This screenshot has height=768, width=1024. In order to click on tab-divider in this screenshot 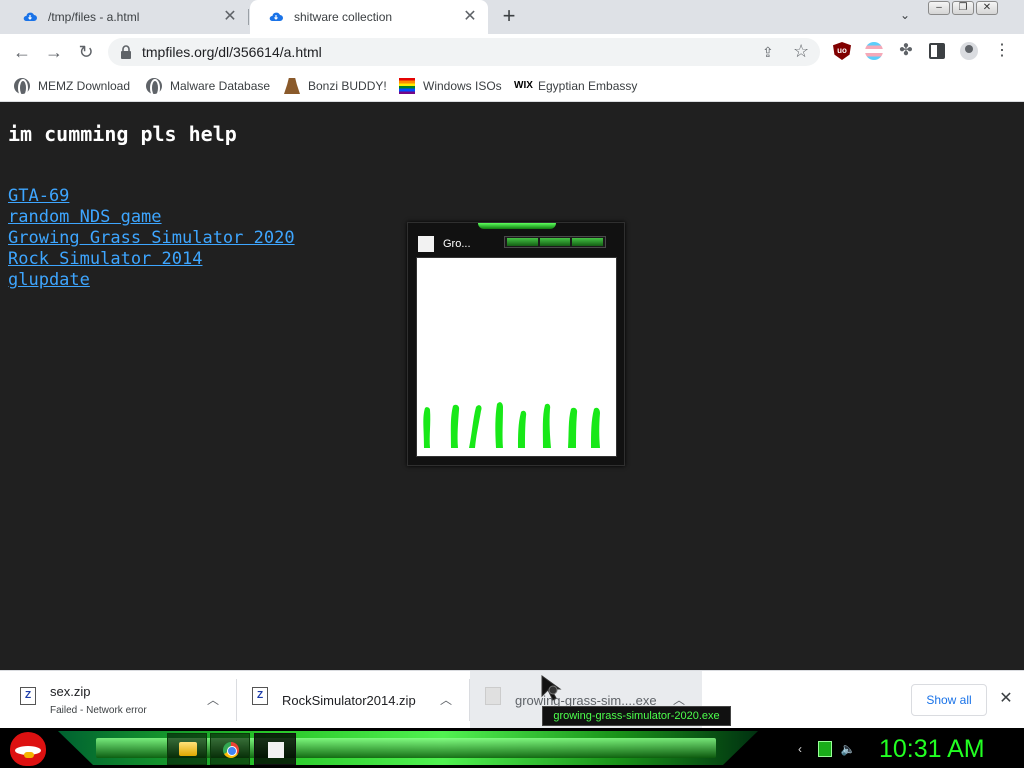, I will do `click(248, 17)`.